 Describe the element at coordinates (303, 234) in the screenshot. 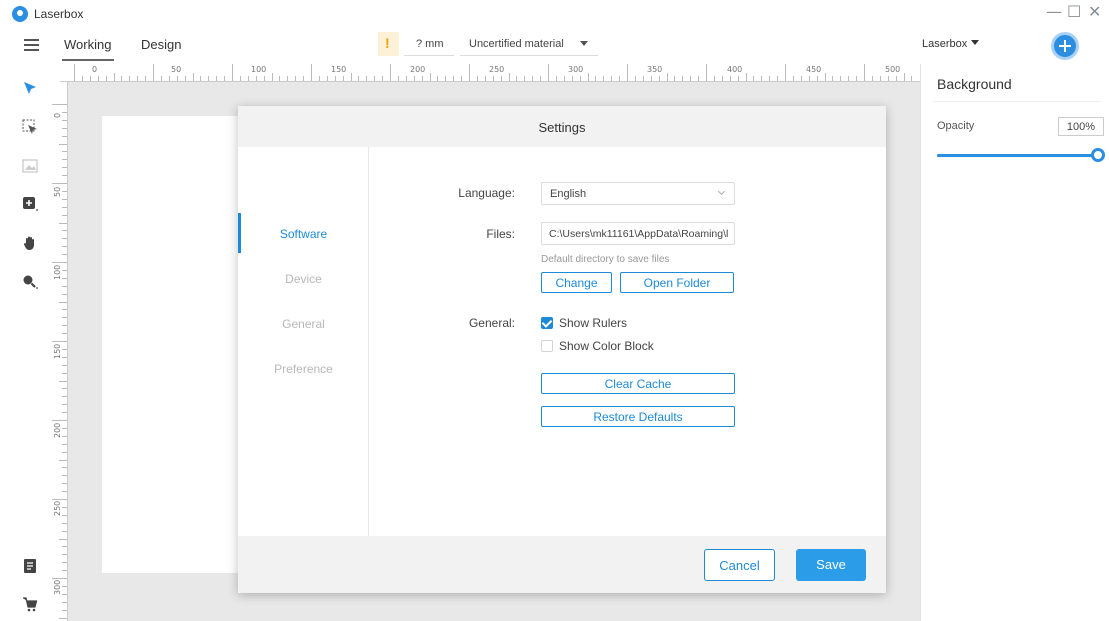

I see `nav-item-software: Software` at that location.